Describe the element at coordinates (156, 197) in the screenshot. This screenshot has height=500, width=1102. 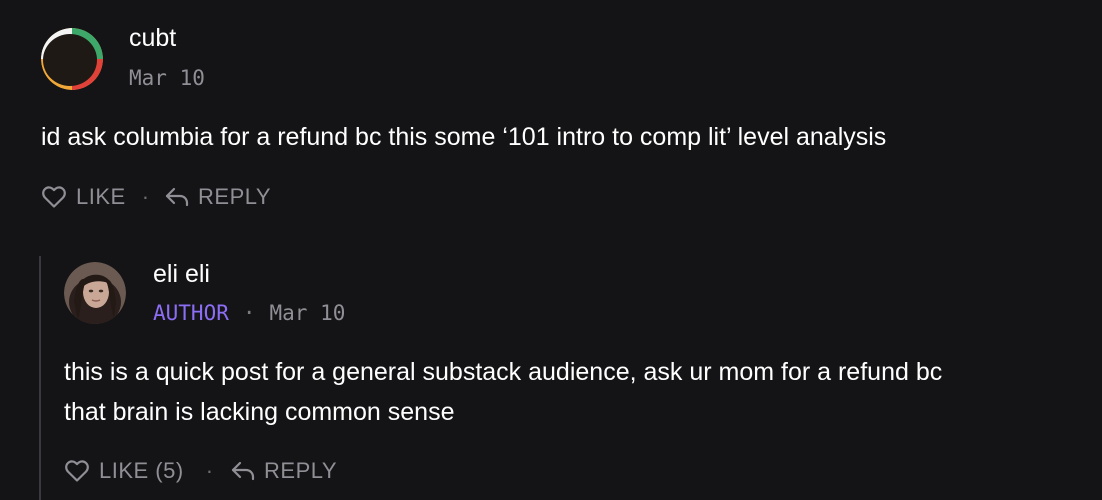
I see `comment-actions: LIKE · REPLY` at that location.